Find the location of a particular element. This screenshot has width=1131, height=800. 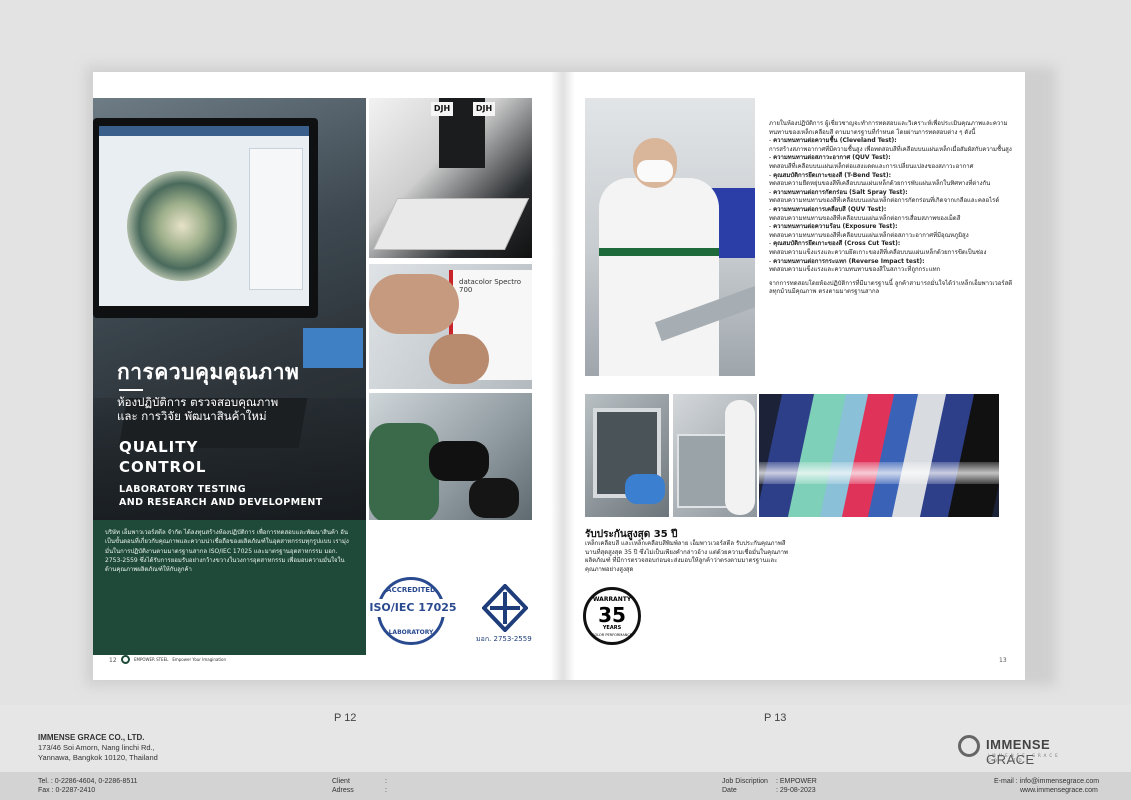

microscope-label-2: DJH is located at coordinates (484, 109).